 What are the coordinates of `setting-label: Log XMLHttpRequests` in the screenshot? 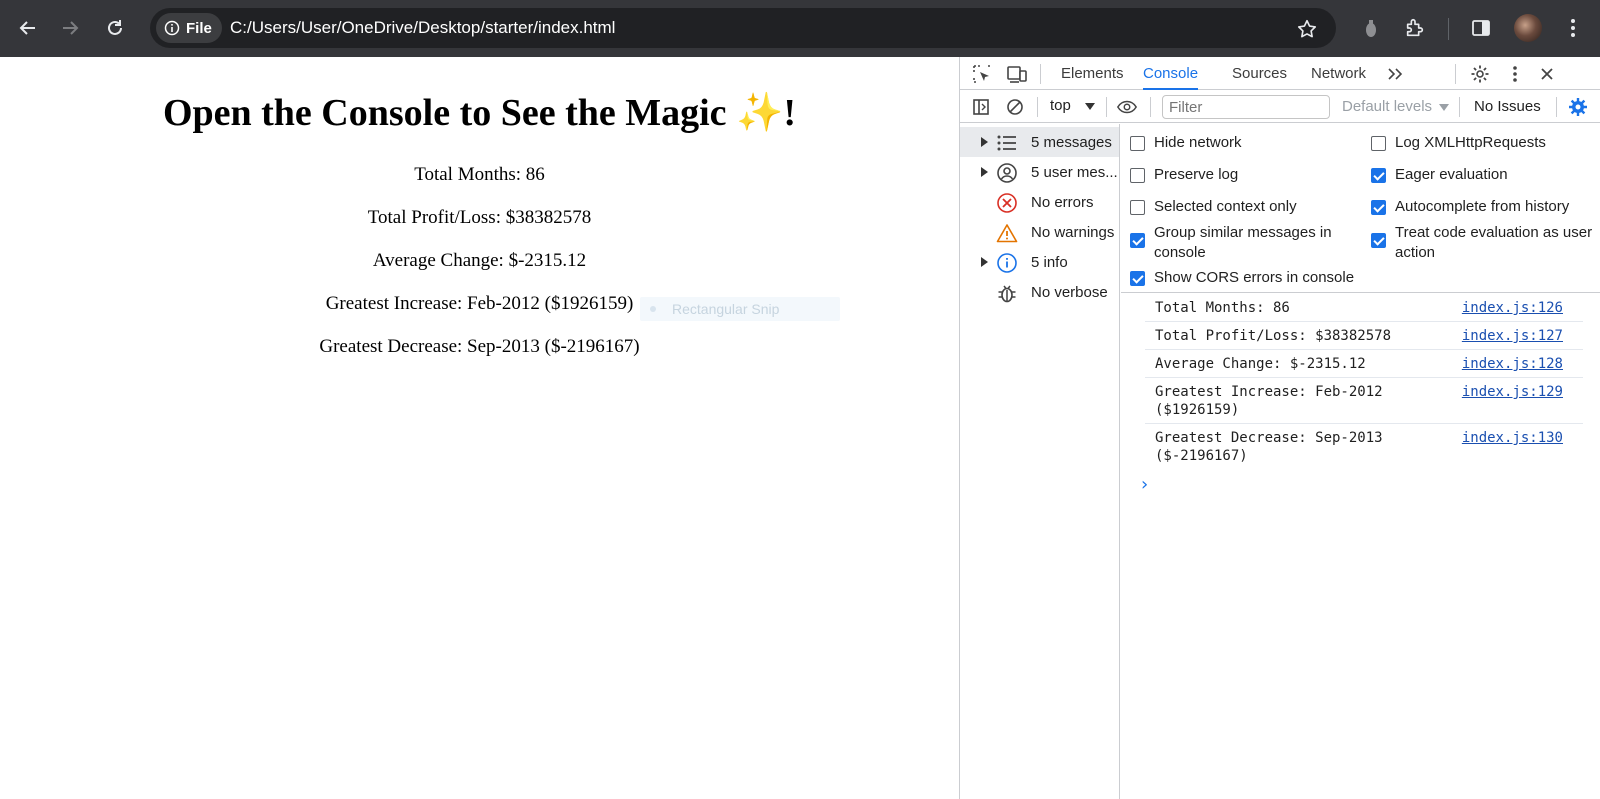 It's located at (1470, 142).